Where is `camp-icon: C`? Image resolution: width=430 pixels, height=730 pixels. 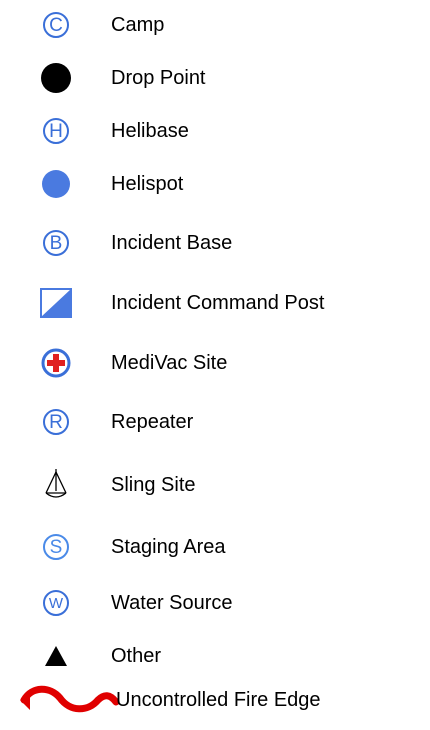 camp-icon: C is located at coordinates (56, 25).